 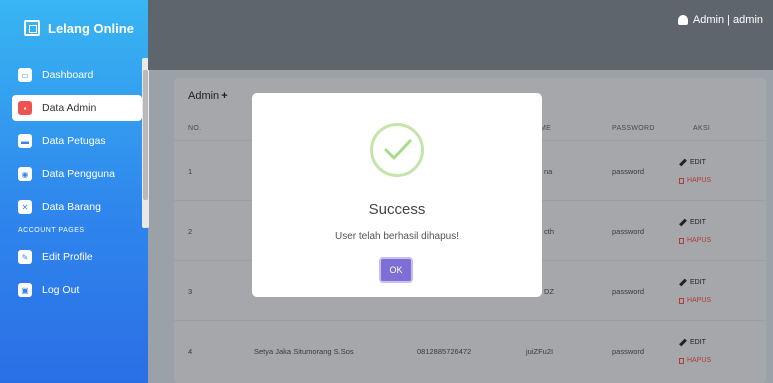 What do you see at coordinates (397, 236) in the screenshot?
I see `modal-message: User telah berhasil dihapus!` at bounding box center [397, 236].